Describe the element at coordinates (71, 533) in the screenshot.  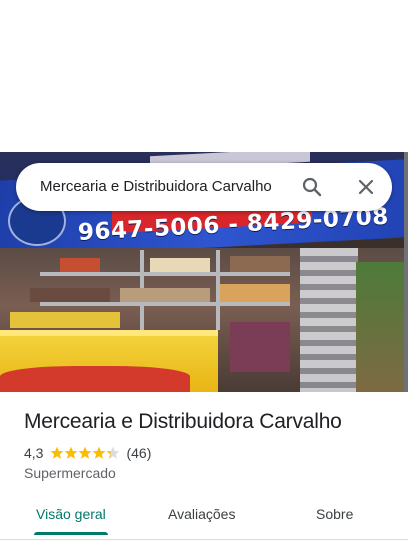
I see `active-tab-indicator` at that location.